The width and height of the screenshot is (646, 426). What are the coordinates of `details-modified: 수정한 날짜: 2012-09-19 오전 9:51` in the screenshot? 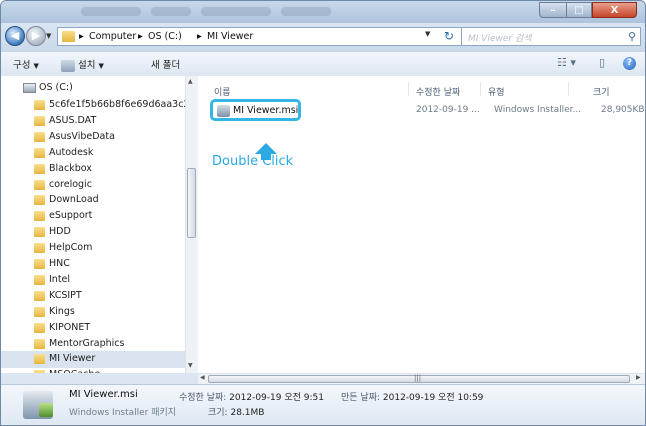 It's located at (251, 396).